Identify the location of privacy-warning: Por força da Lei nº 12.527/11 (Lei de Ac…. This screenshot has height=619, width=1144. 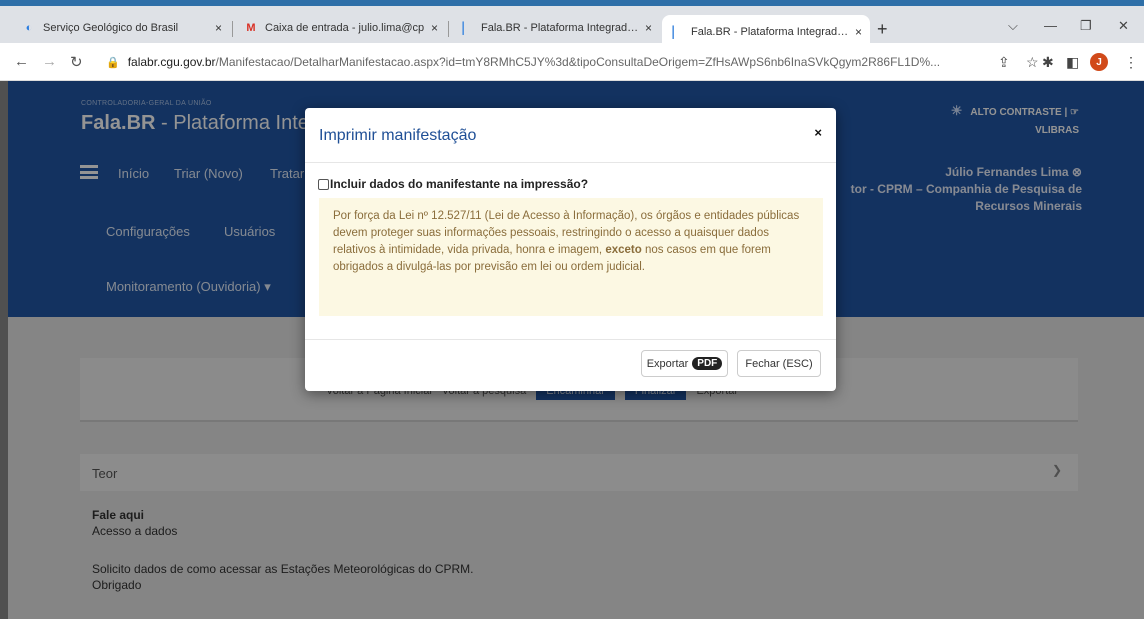
(571, 257).